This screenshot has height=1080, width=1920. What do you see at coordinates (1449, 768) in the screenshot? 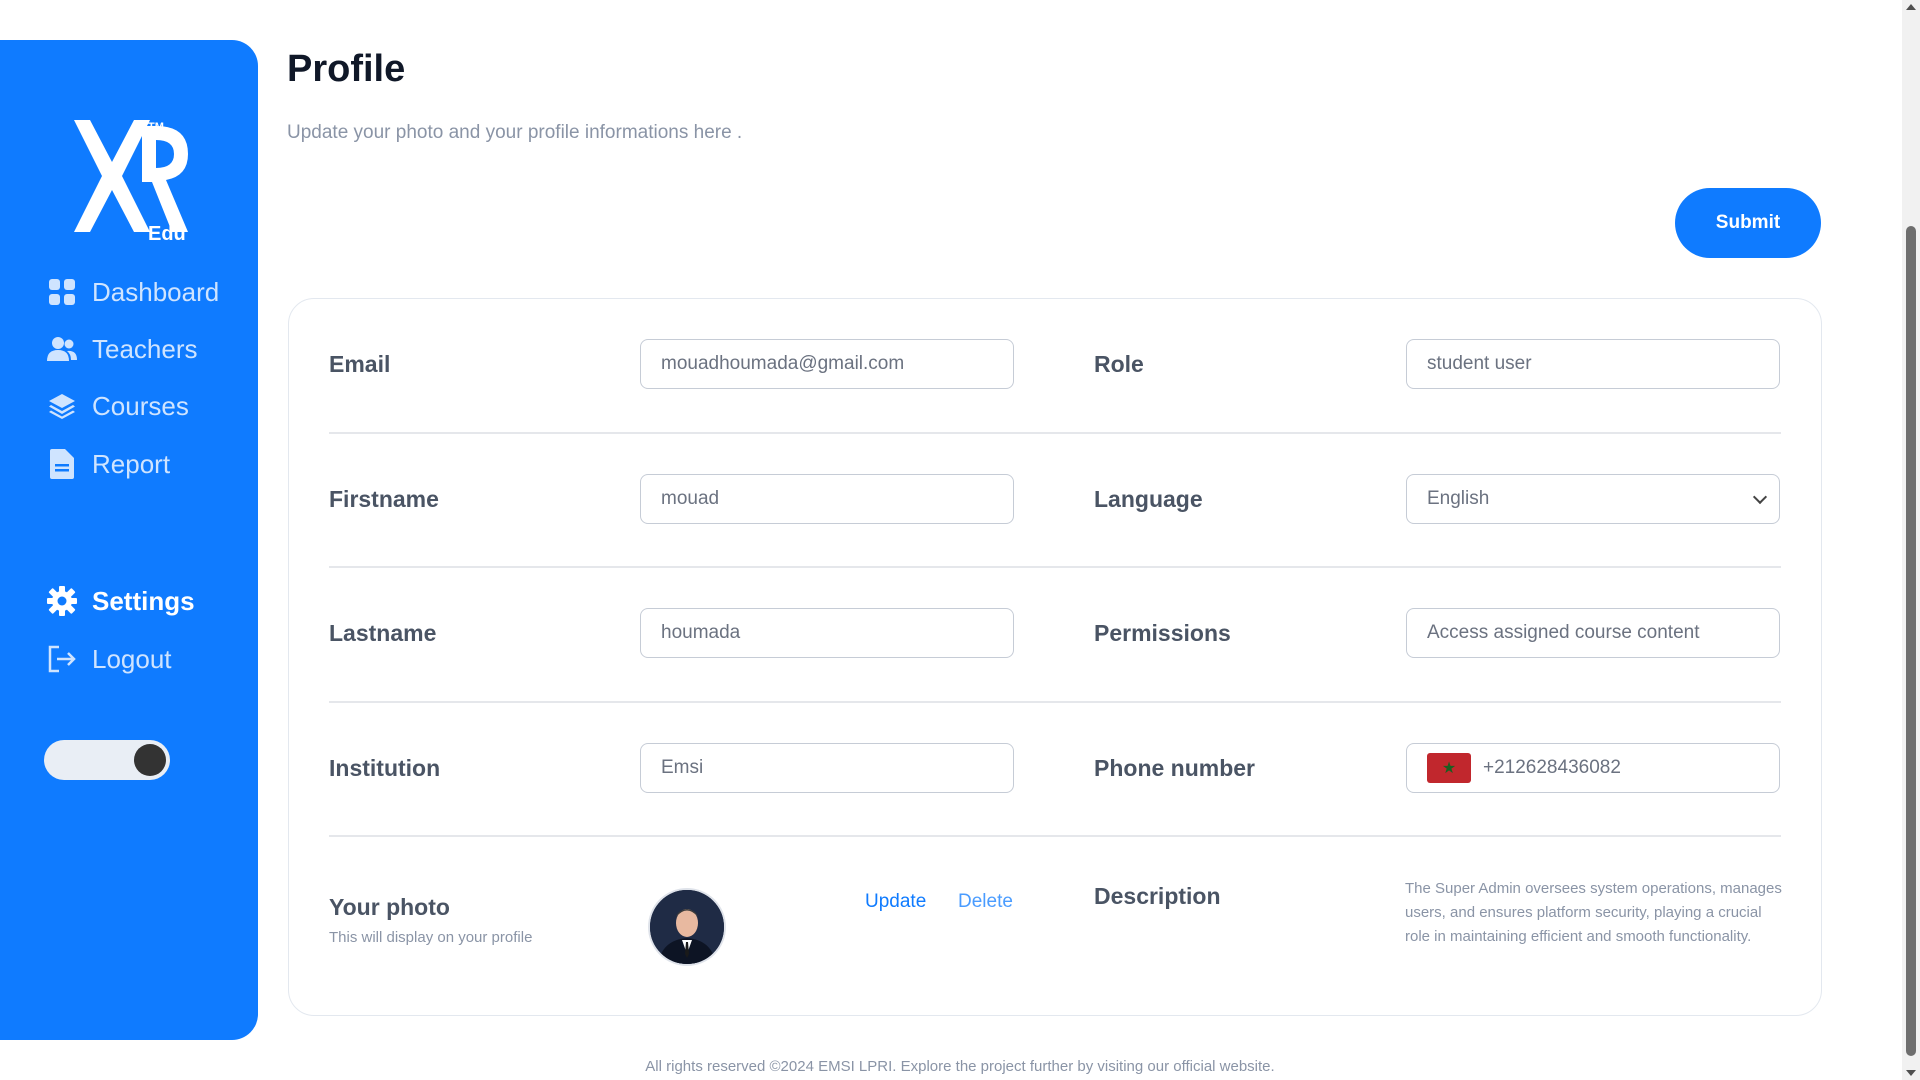
I see `morocco-flag-icon: ★` at bounding box center [1449, 768].